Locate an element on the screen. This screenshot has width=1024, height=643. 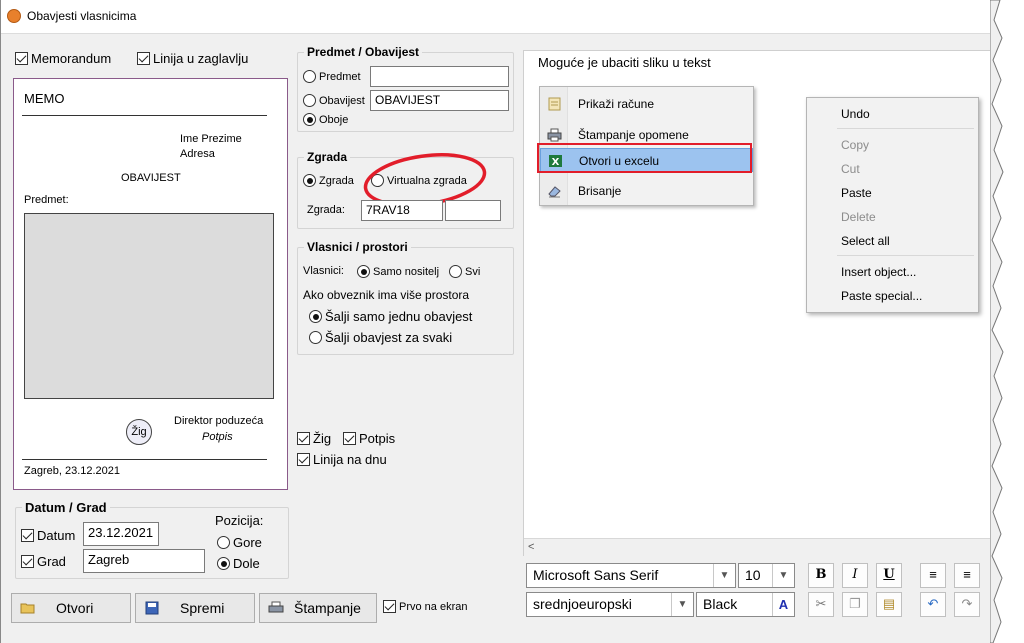
save-icon is located at coordinates (152, 608).